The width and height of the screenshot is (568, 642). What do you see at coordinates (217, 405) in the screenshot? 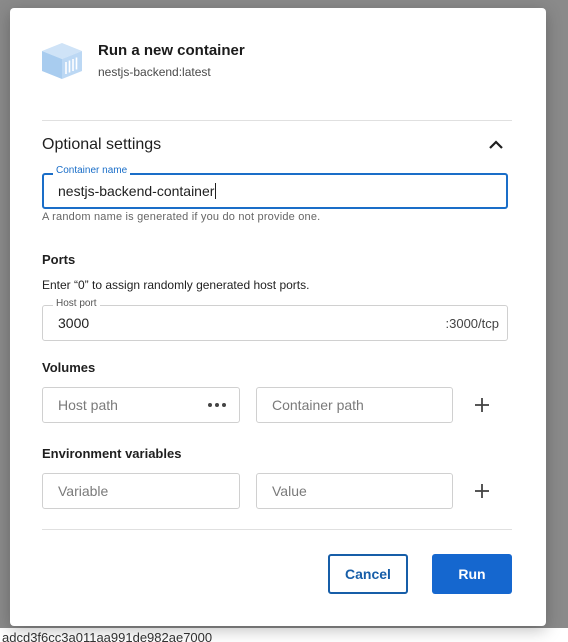
I see `more-horizontal-icon` at bounding box center [217, 405].